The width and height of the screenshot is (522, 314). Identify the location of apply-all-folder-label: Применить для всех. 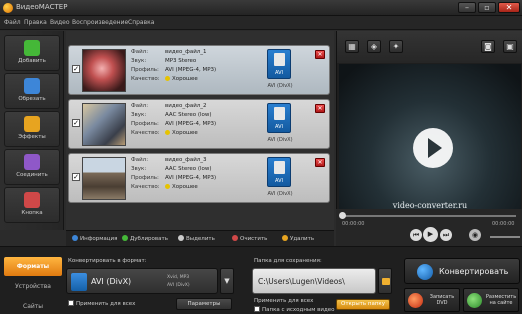
(284, 301).